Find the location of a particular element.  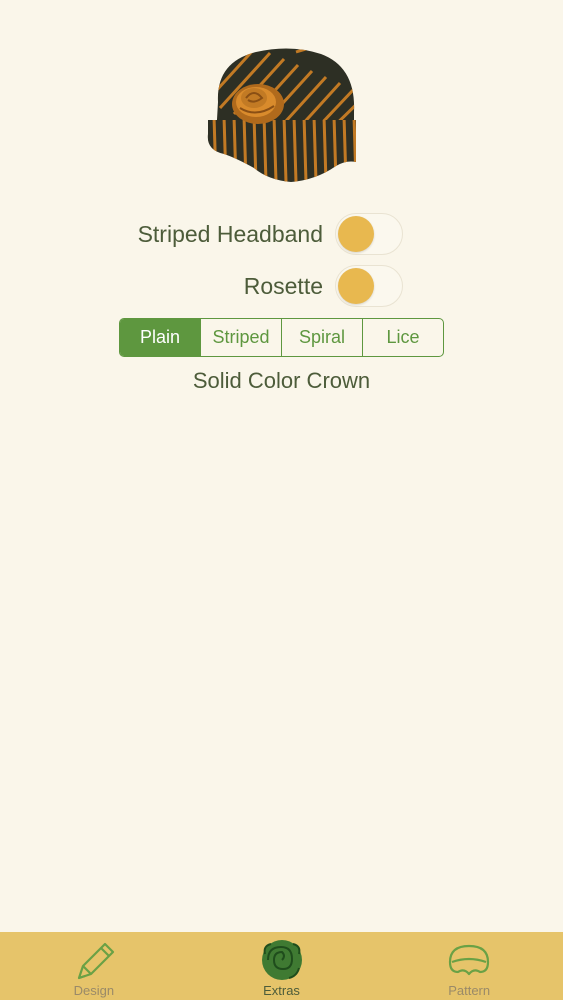

striped-headband-row: Striped Headband is located at coordinates (270, 234).